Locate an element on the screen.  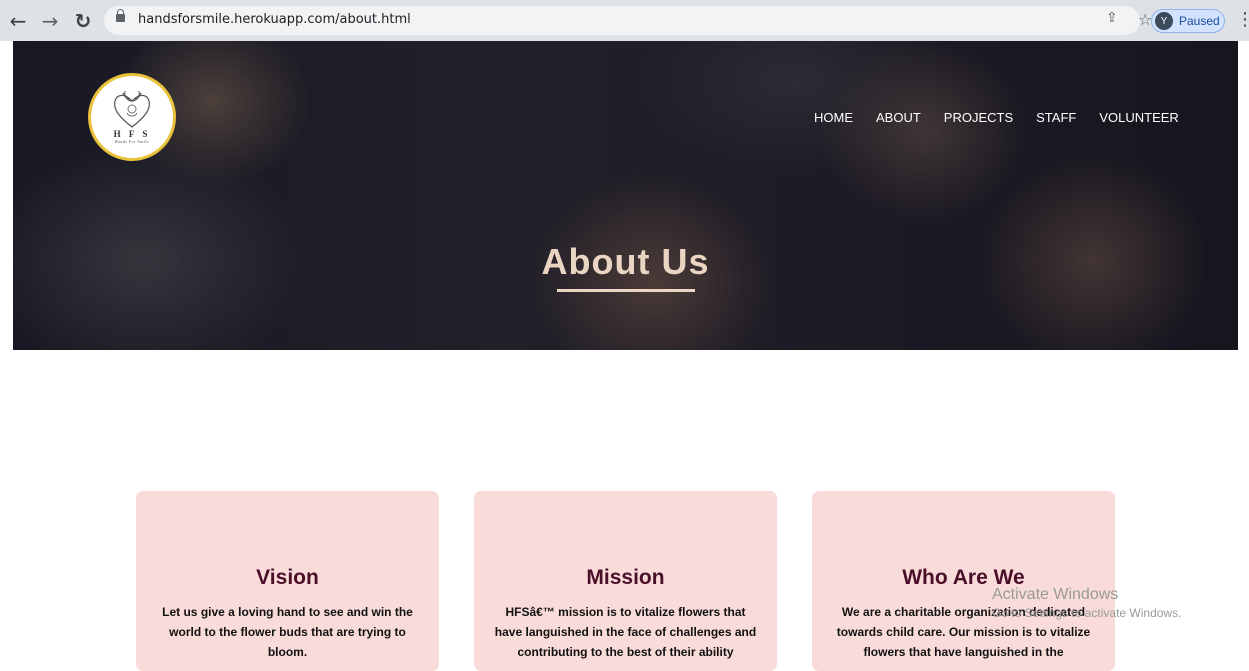
main-nav: HOME ABOUT PROJECTS STAFF VOLUNTEER is located at coordinates (1008, 117).